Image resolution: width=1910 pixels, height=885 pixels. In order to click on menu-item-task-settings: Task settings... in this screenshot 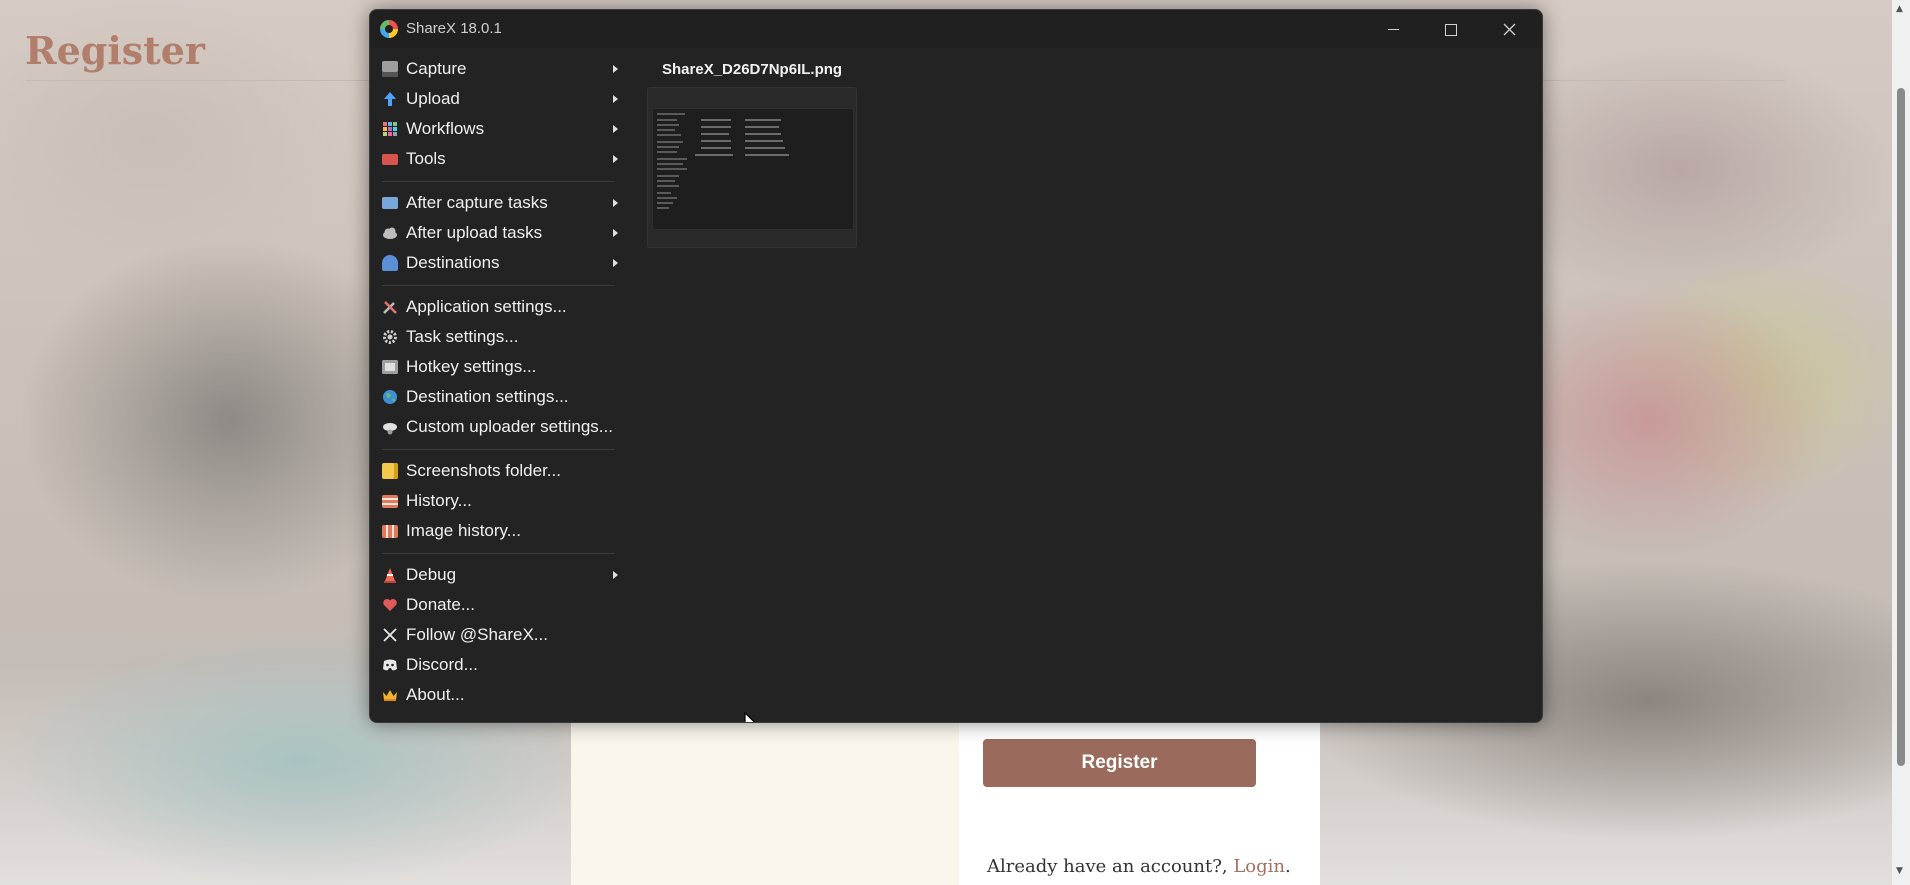, I will do `click(496, 337)`.